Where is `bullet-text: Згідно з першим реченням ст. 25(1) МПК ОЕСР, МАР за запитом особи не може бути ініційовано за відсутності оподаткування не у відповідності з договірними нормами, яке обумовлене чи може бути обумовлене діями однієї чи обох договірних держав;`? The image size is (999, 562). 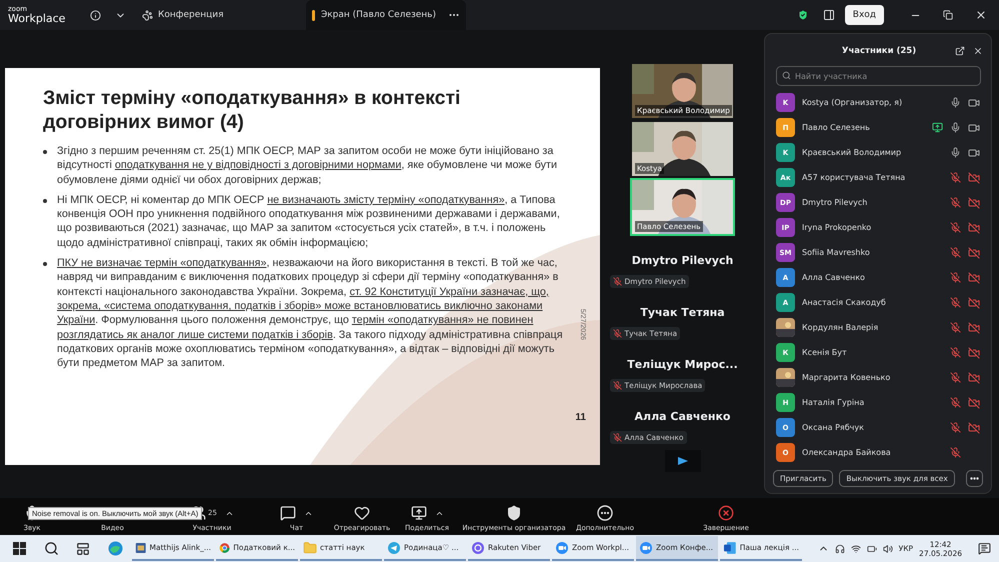 bullet-text: Згідно з першим реченням ст. 25(1) МПК ОЕСР, МАР за запитом особи не може бути ініційовано за відсутності оподаткування не у відповідності з договірними нормами, яке обумовлене чи може бути обумовлене діями однієї чи обох договірних держав; is located at coordinates (307, 165).